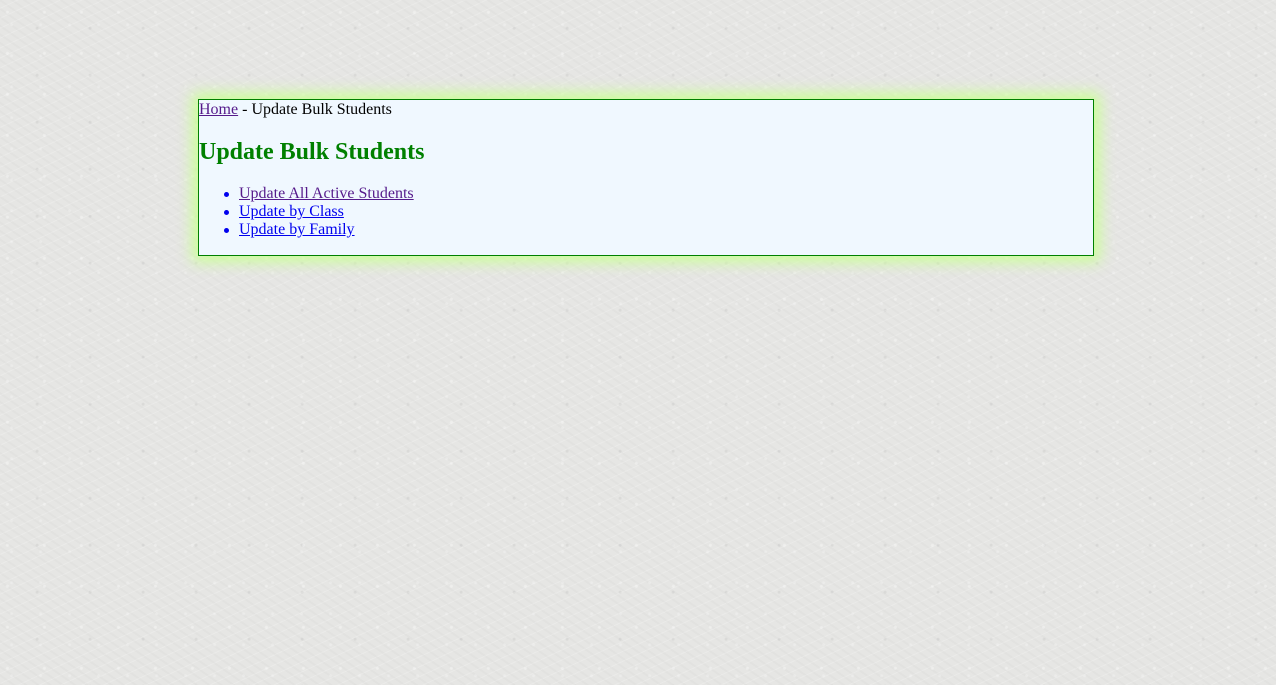 The width and height of the screenshot is (1276, 685). Describe the element at coordinates (218, 109) in the screenshot. I see `breadcrumb-home-link: Home` at that location.